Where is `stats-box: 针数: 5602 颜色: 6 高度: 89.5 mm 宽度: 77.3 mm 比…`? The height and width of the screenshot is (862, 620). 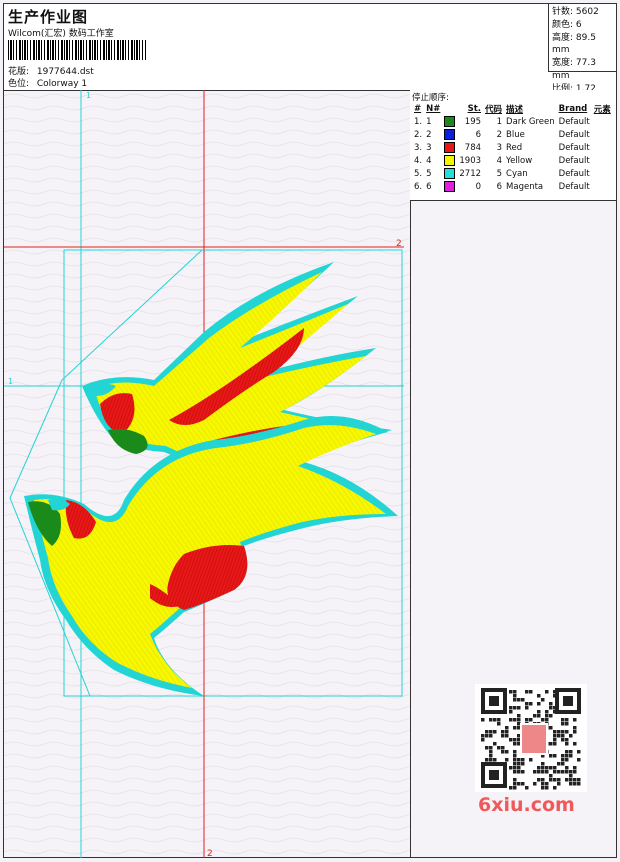
stats-box: 针数: 5602 颜色: 6 高度: 89.5 mm 宽度: 77.3 mm 比… is located at coordinates (582, 49).